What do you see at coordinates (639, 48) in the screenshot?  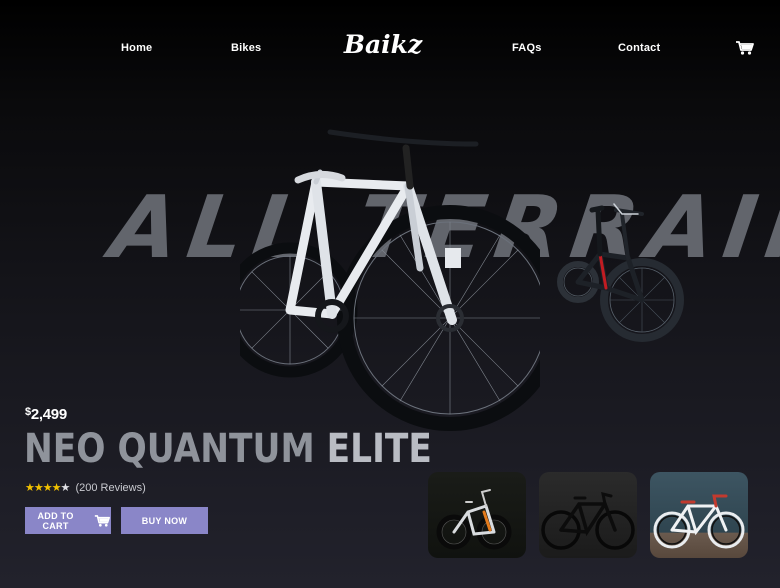 I see `nav-link-contact: Contact` at bounding box center [639, 48].